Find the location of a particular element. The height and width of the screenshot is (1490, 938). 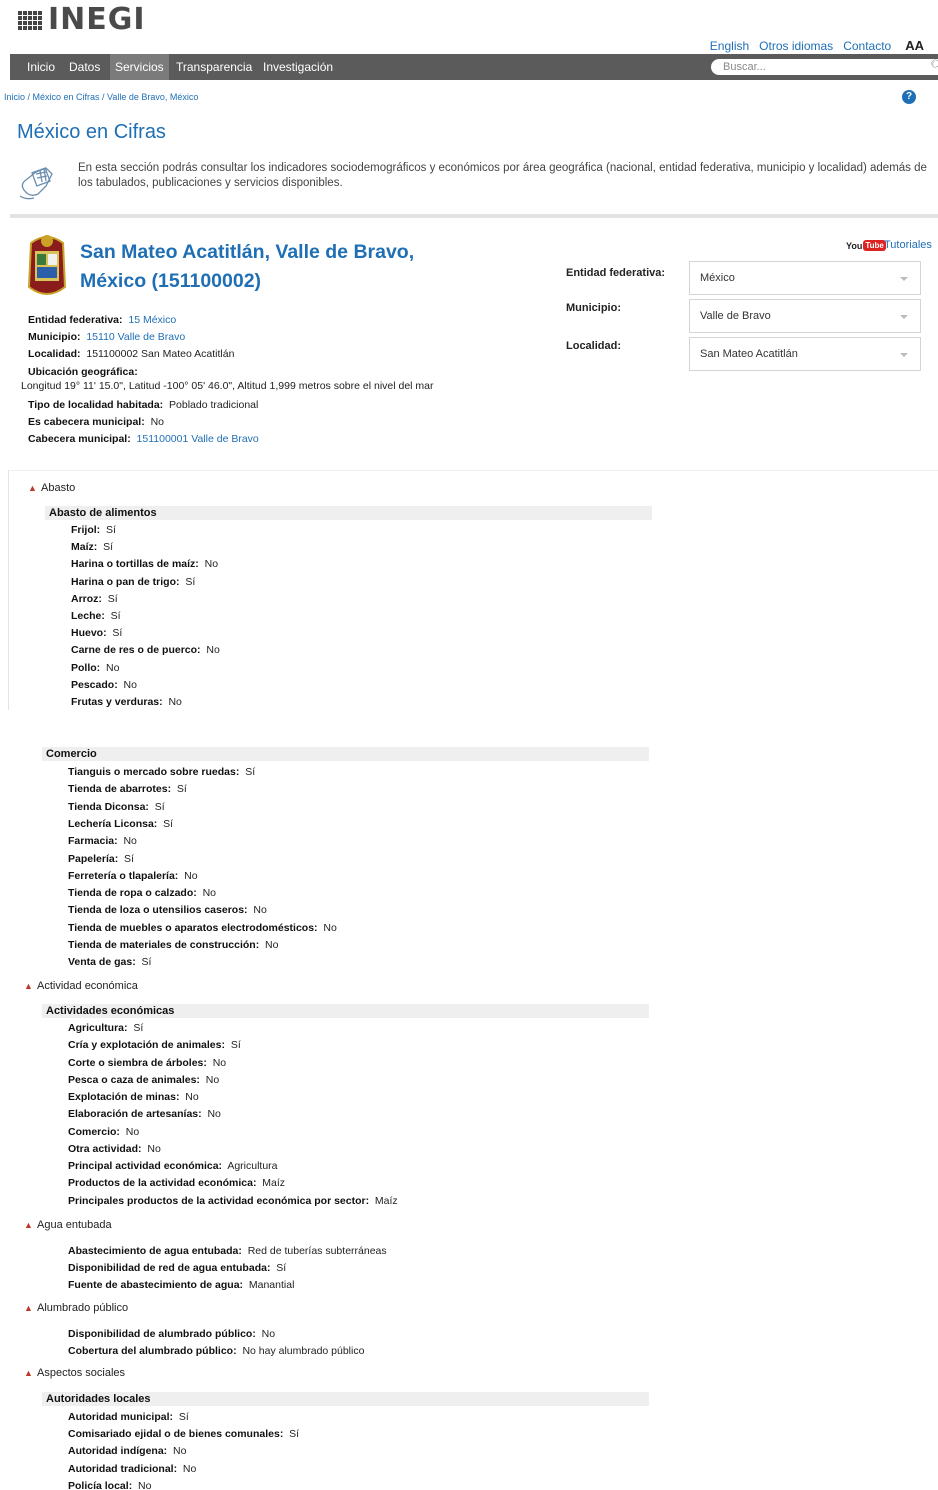

indicator-row: Tienda de materiales de construcción: No is located at coordinates (173, 945).